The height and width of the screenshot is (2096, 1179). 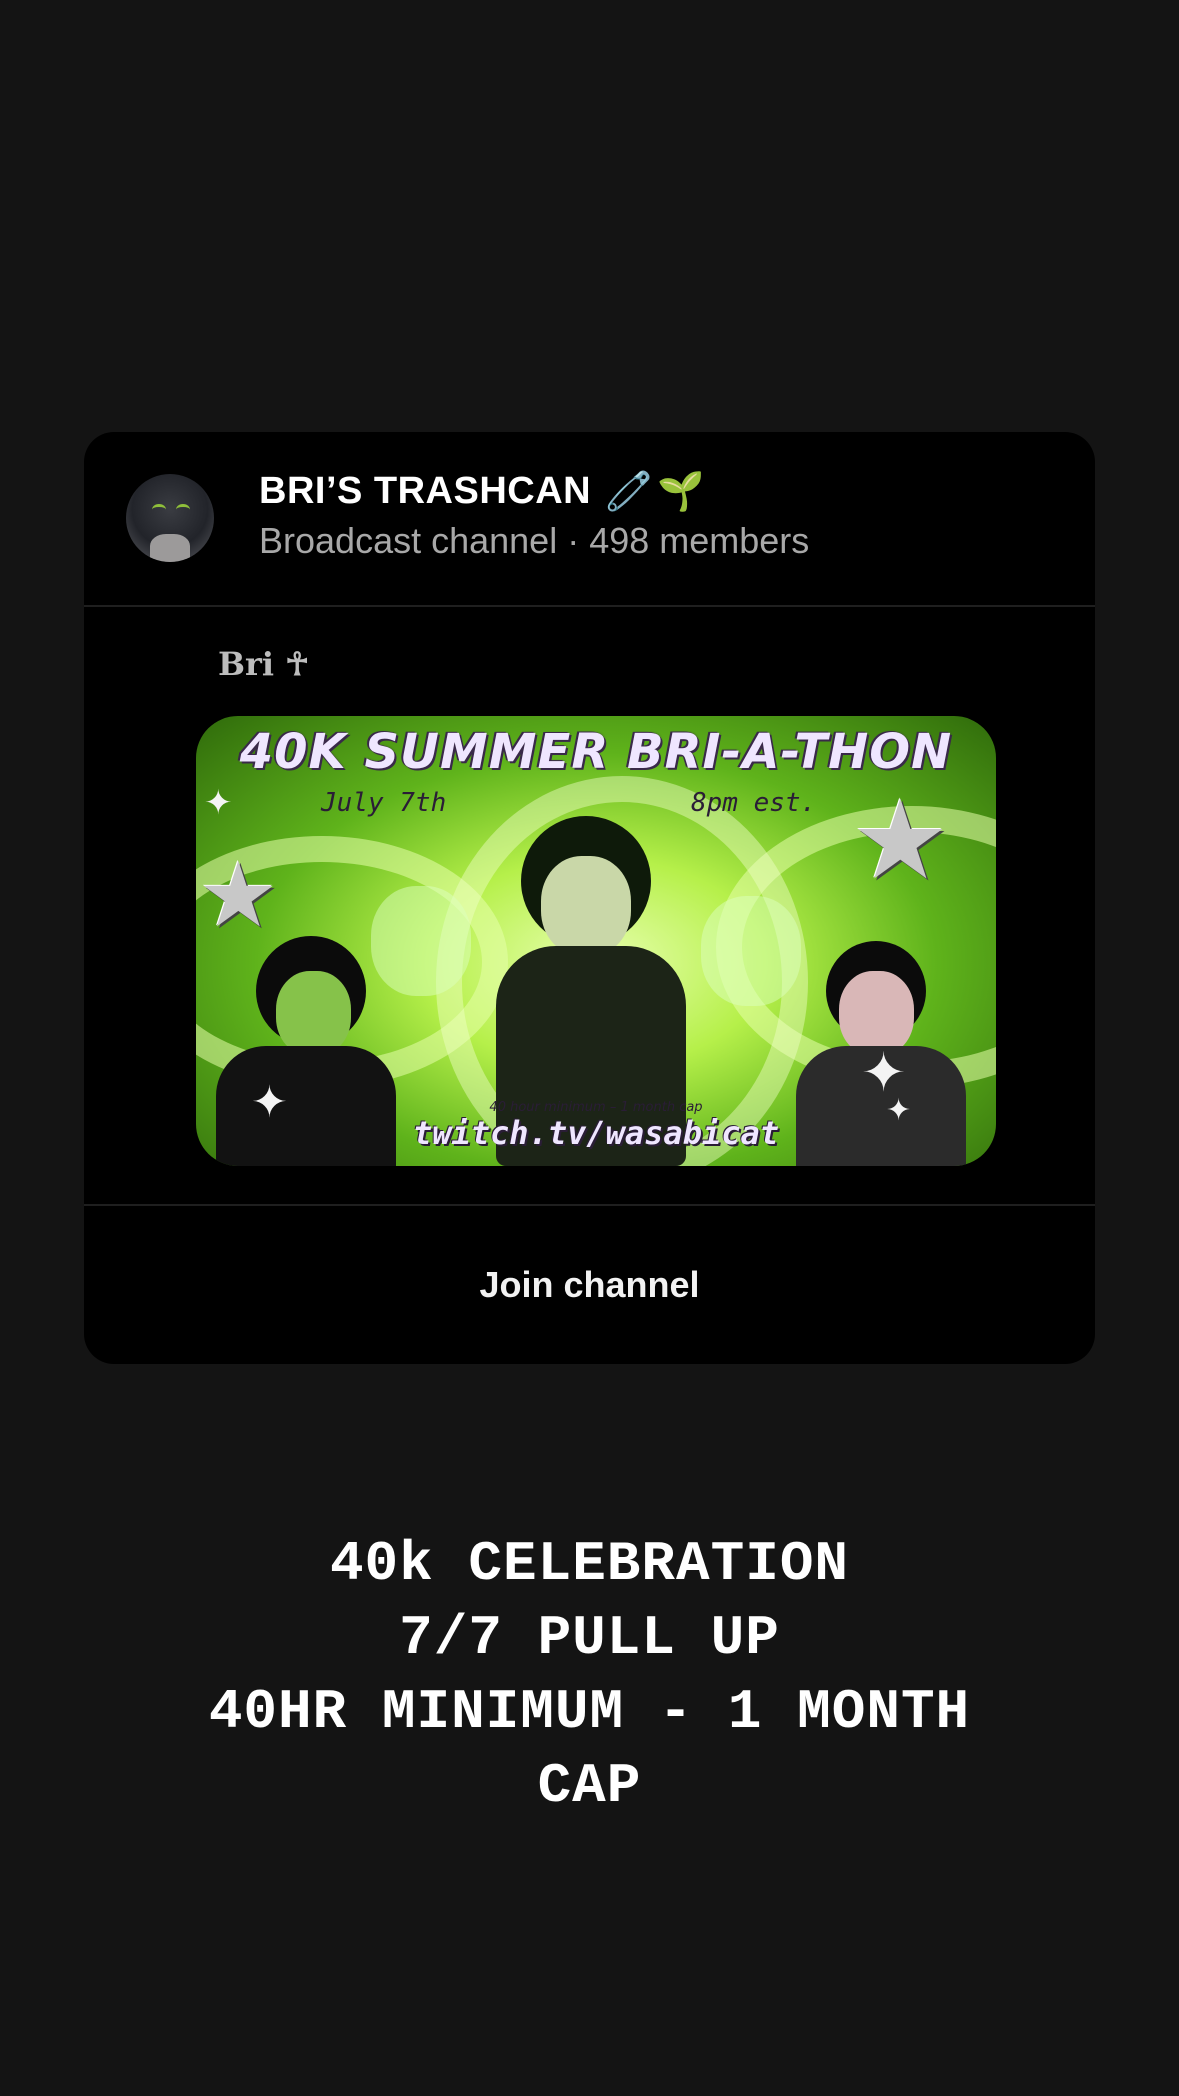 I want to click on channel-name: BRI’S TRASHCAN 🧷 🌱, so click(x=482, y=491).